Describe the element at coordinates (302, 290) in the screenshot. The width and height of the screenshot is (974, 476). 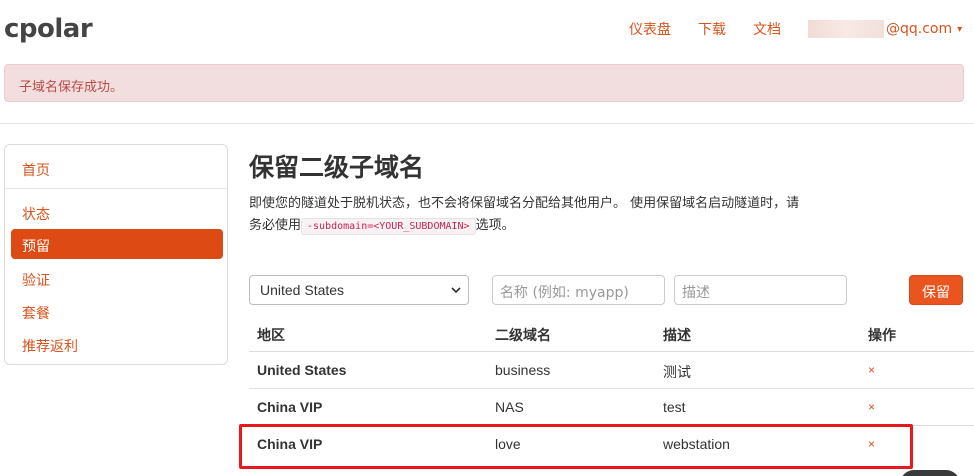
I see `region-select-value: United States` at that location.